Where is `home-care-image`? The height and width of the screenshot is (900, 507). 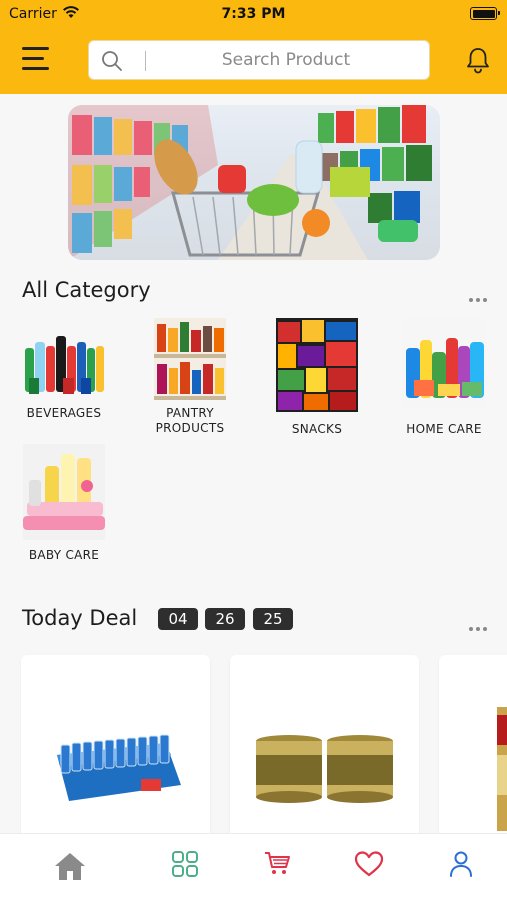
home-care-image is located at coordinates (444, 363).